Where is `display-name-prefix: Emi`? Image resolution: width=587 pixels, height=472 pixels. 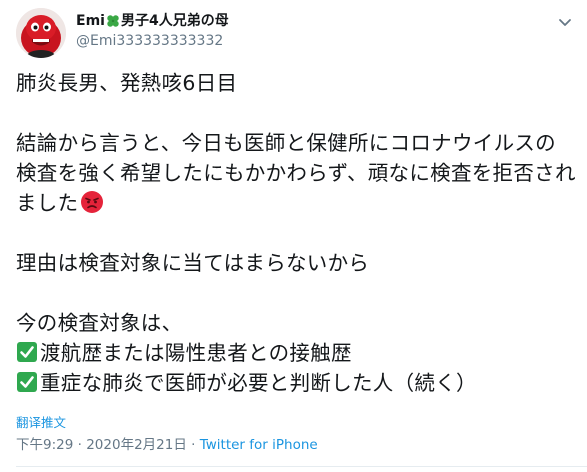
display-name-prefix: Emi is located at coordinates (90, 21).